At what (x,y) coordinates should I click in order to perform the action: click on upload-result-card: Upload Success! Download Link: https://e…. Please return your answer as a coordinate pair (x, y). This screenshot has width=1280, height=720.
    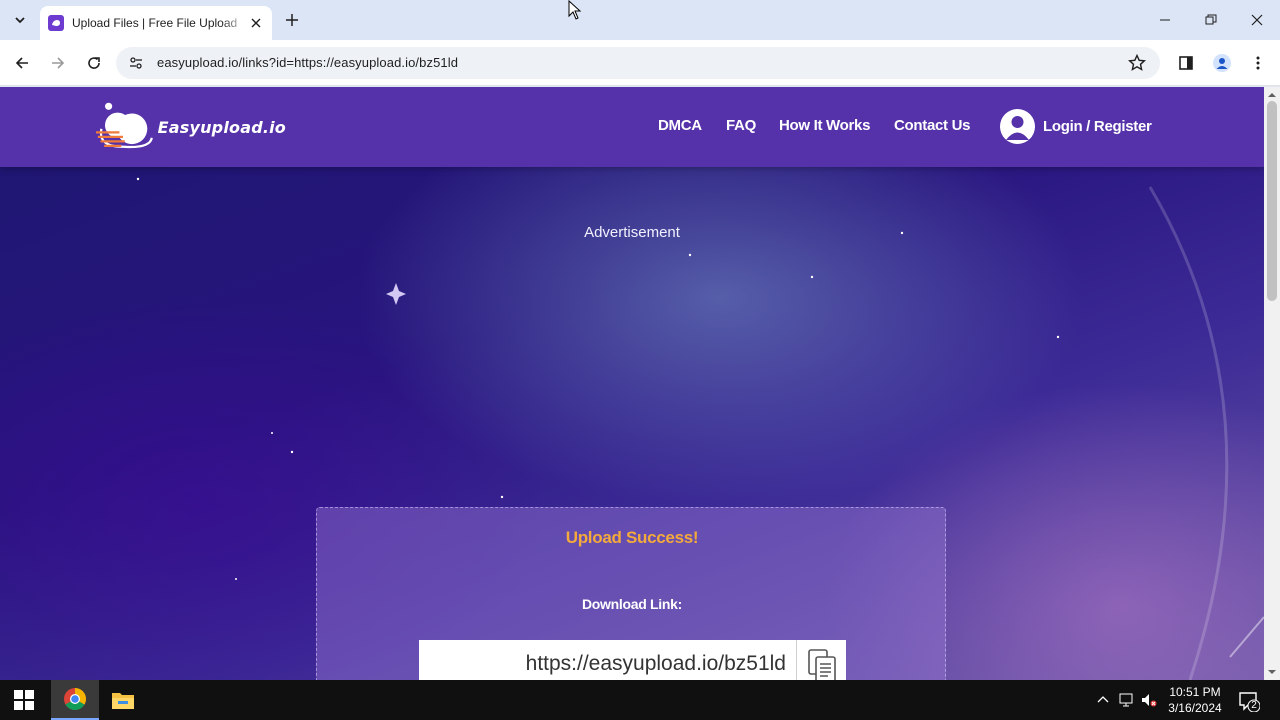
    Looking at the image, I should click on (631, 593).